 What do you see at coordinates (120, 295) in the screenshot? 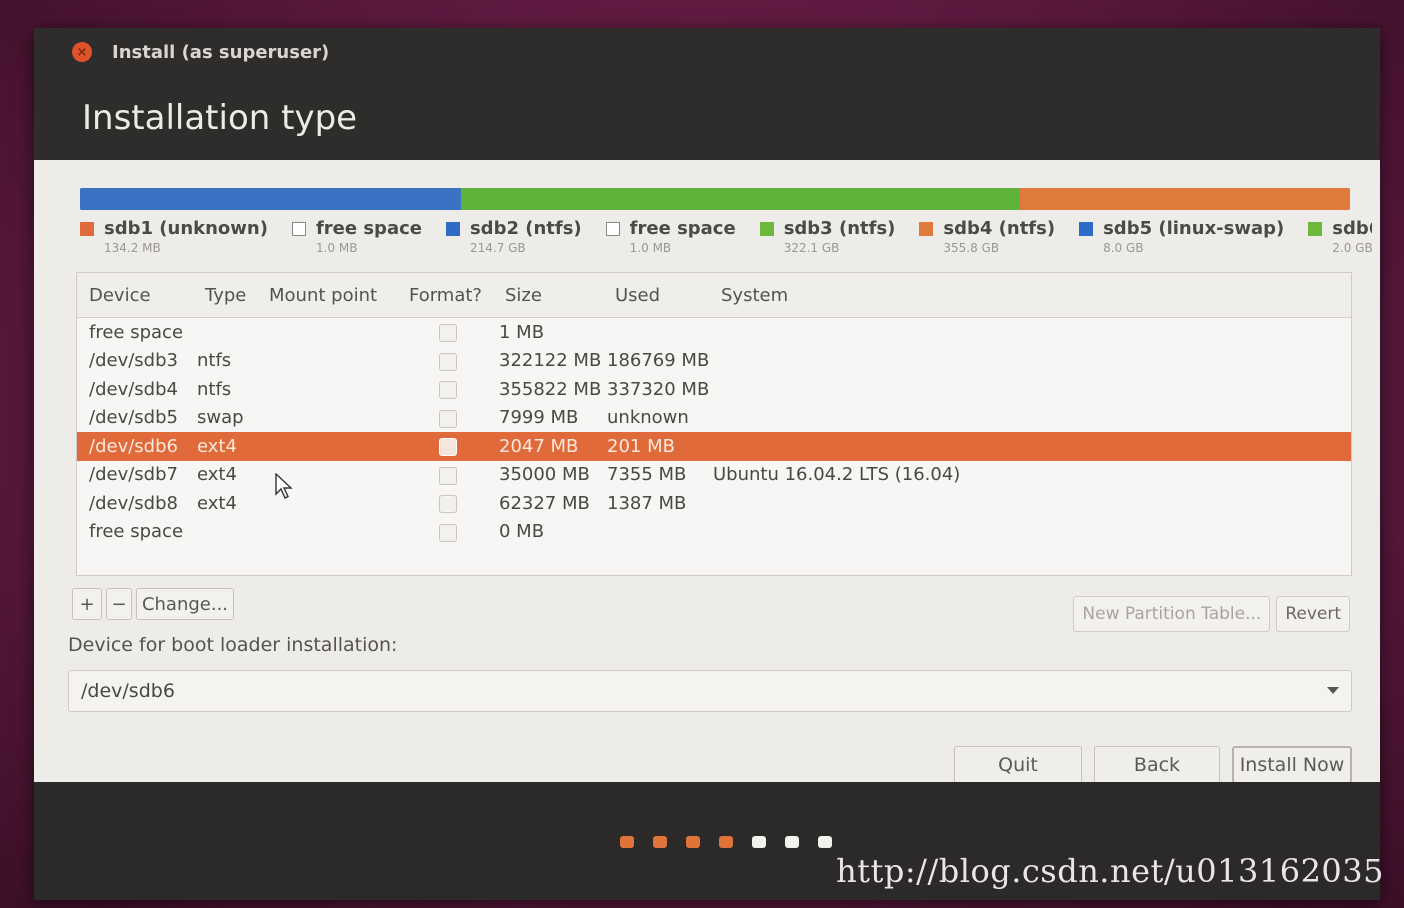
I see `header-device: Device` at bounding box center [120, 295].